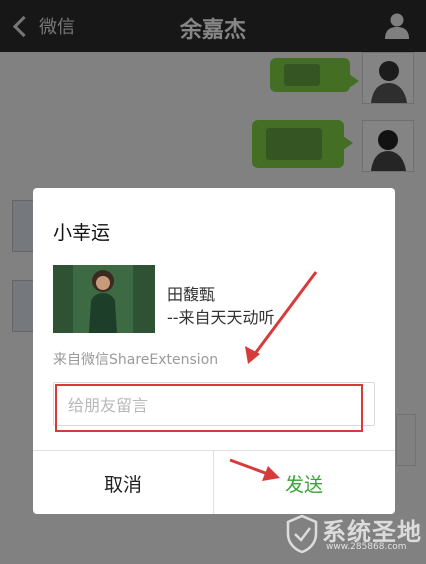 The height and width of the screenshot is (564, 426). I want to click on song-title: 田馥甄, so click(191, 294).